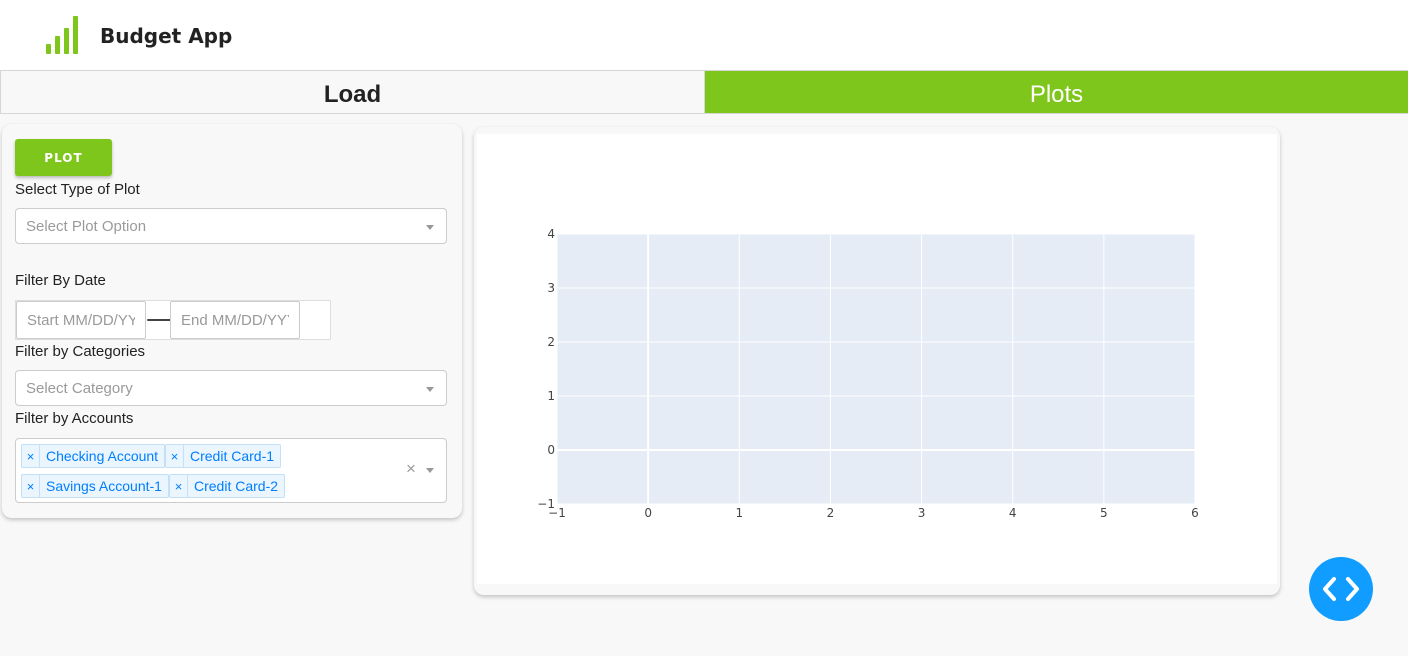 This screenshot has height=656, width=1408. Describe the element at coordinates (104, 486) in the screenshot. I see `account-chip-label: Savings Account-1` at that location.